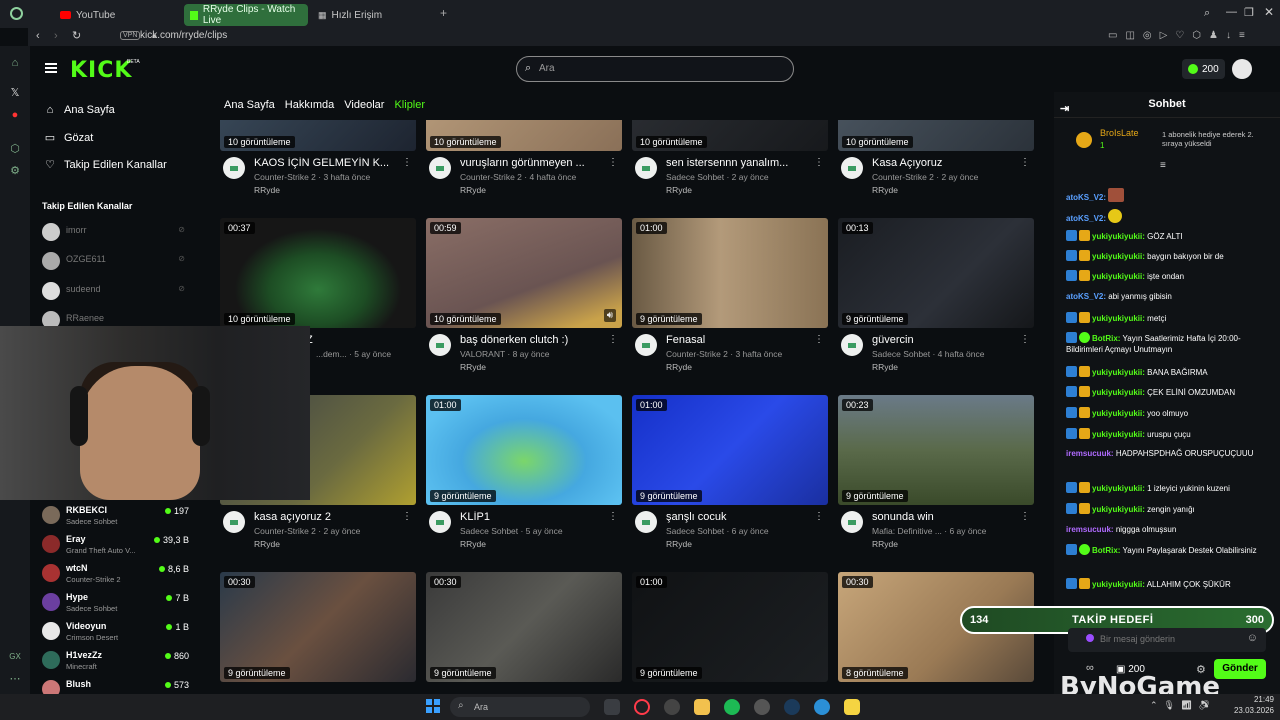  What do you see at coordinates (612, 707) in the screenshot?
I see `task-view-icon` at bounding box center [612, 707].